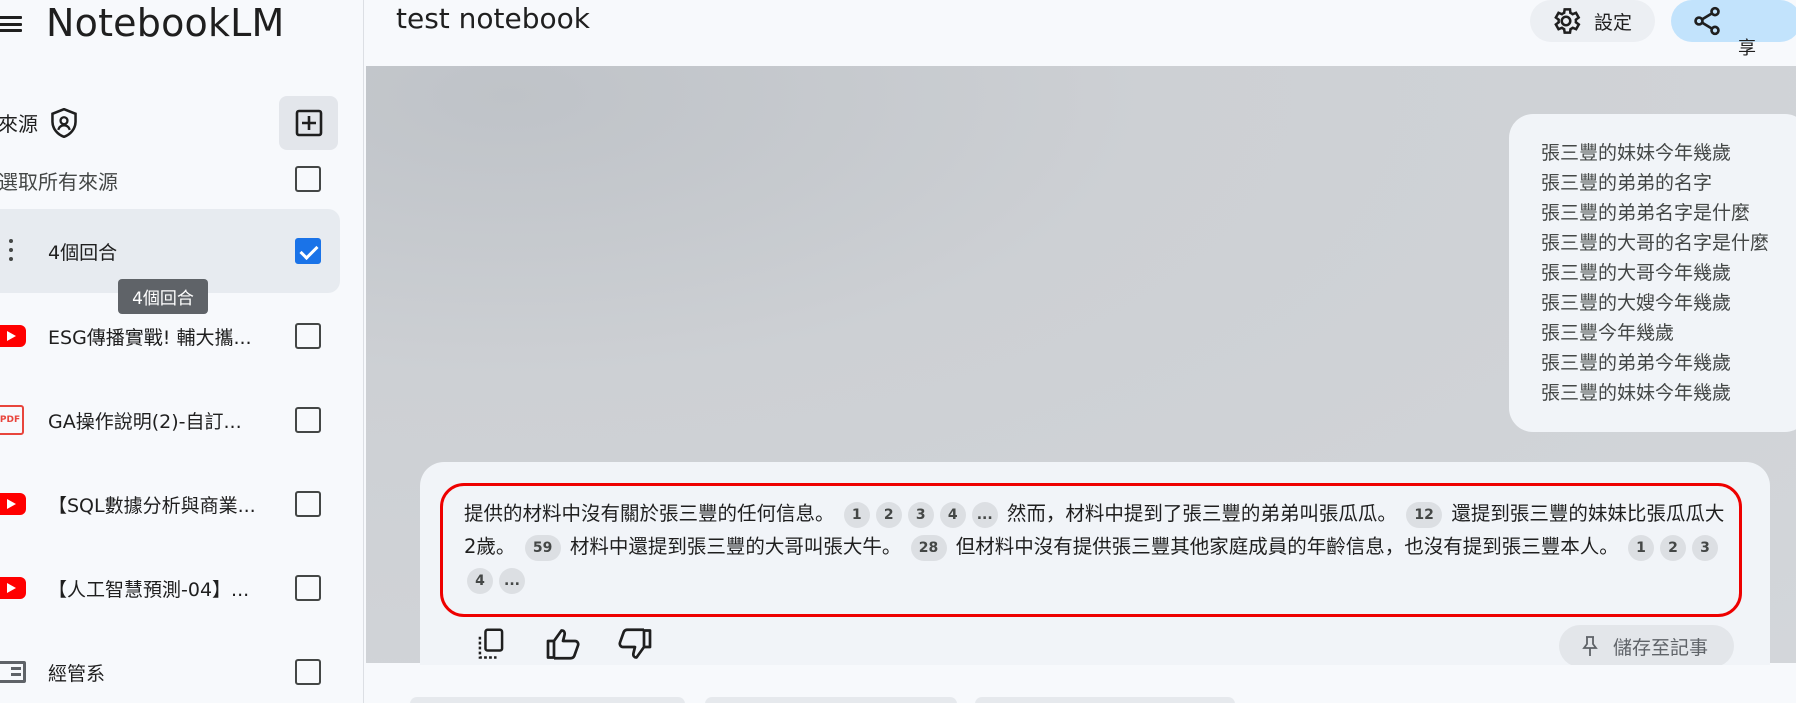 This screenshot has width=1796, height=703. Describe the element at coordinates (77, 674) in the screenshot. I see `source-label: 經管系` at that location.